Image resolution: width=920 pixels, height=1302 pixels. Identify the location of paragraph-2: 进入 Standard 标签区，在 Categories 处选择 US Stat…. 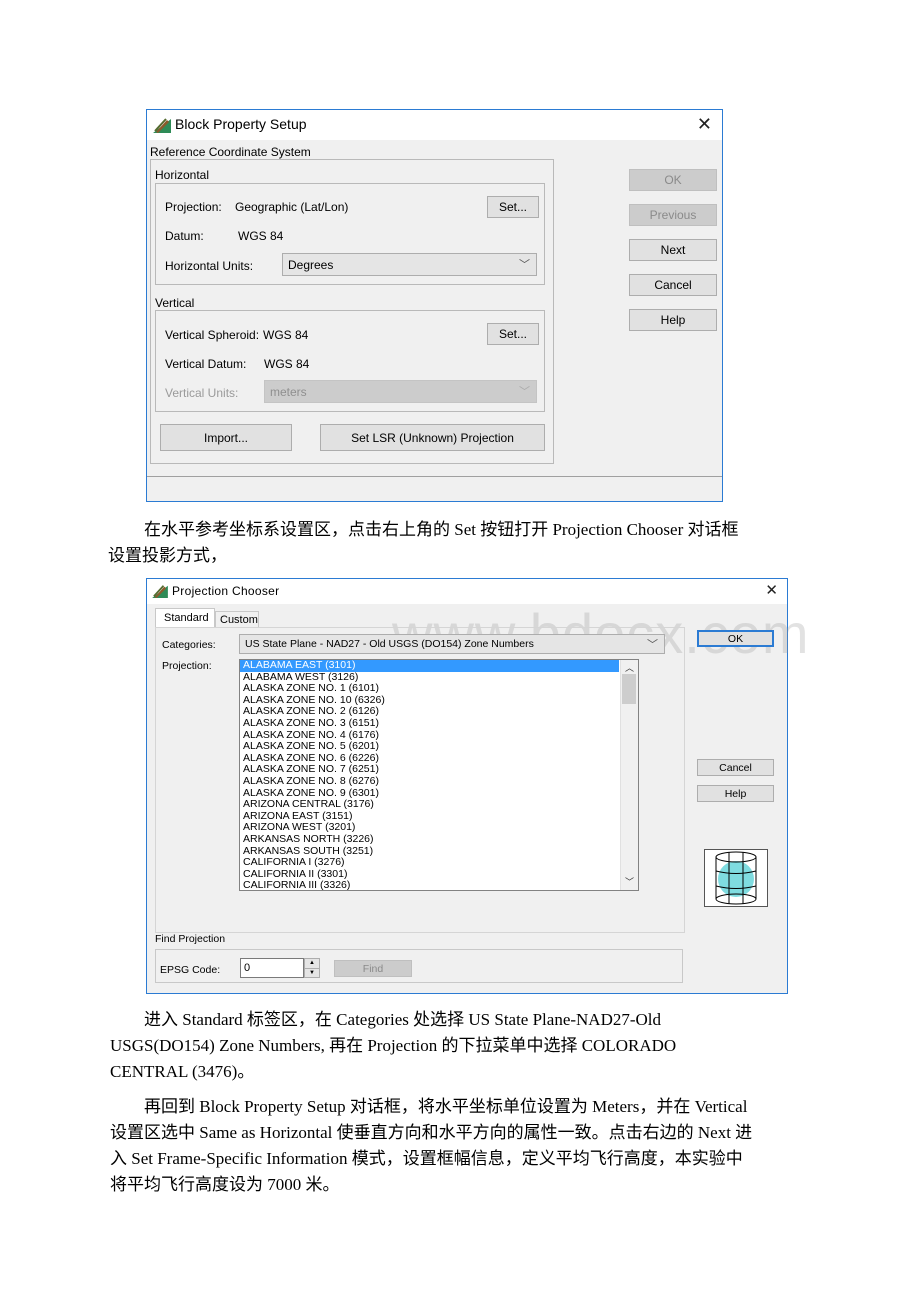
(460, 1046).